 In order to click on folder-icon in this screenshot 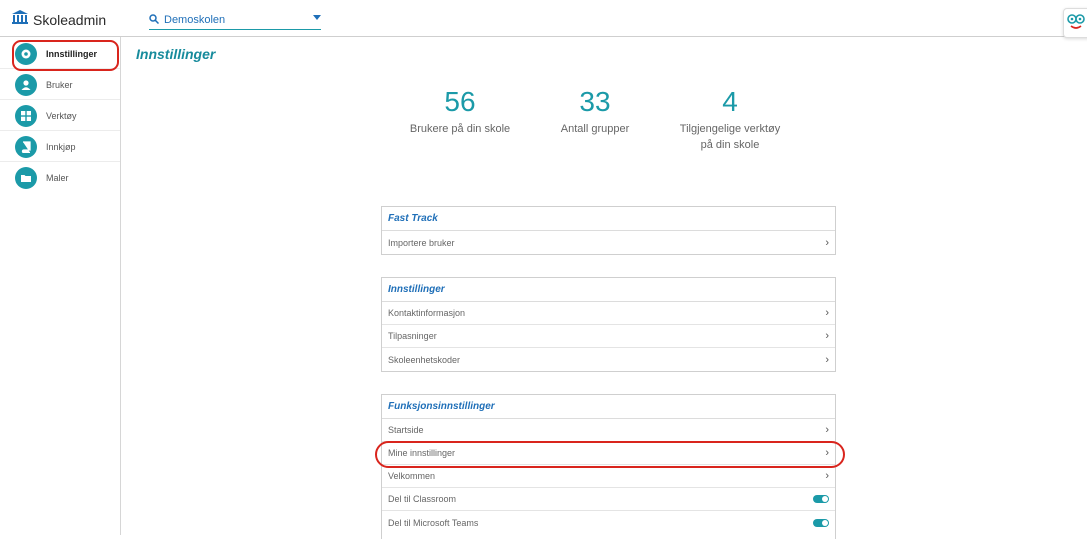, I will do `click(26, 178)`.